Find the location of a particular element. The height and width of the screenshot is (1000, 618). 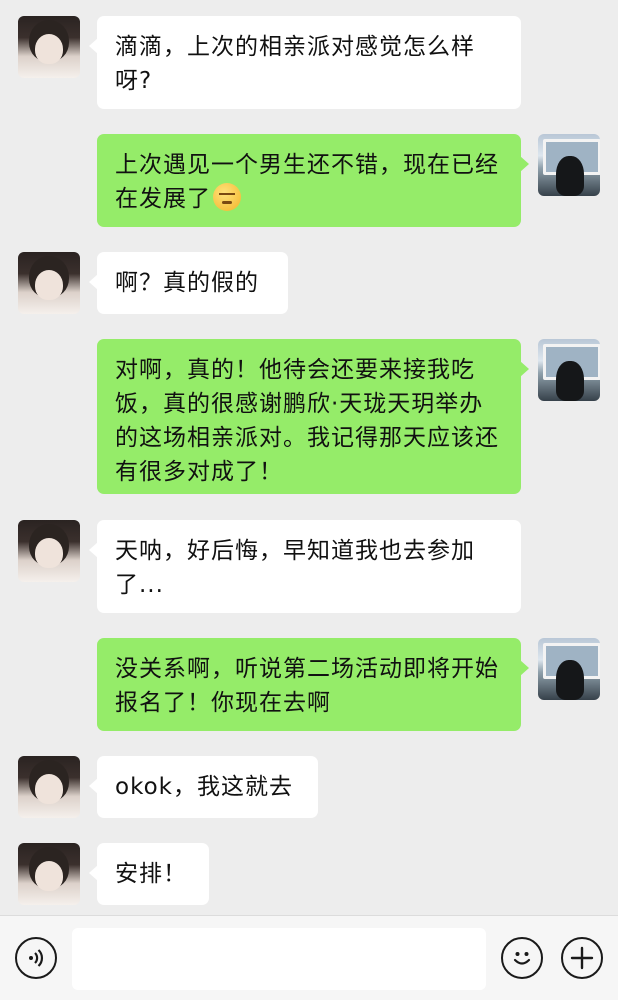

message-text: okok，我这就去 is located at coordinates (204, 787).